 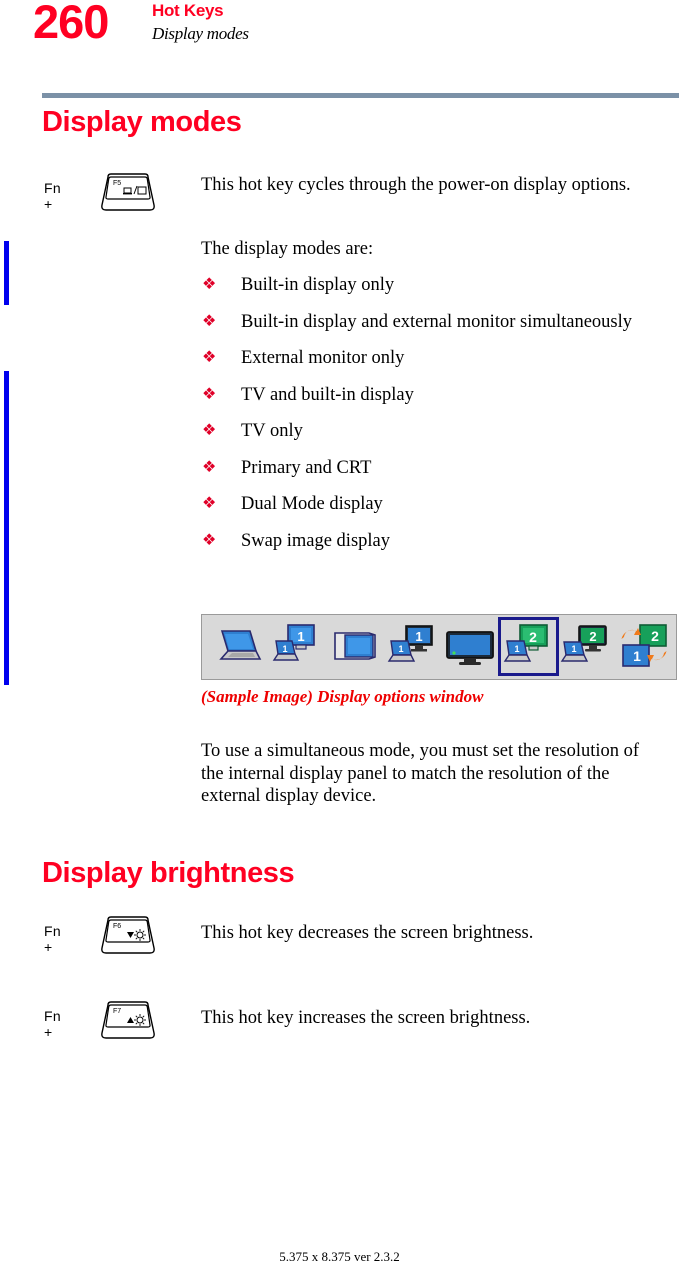 I want to click on list-item: ❖ Primary and CRT, so click(x=436, y=468).